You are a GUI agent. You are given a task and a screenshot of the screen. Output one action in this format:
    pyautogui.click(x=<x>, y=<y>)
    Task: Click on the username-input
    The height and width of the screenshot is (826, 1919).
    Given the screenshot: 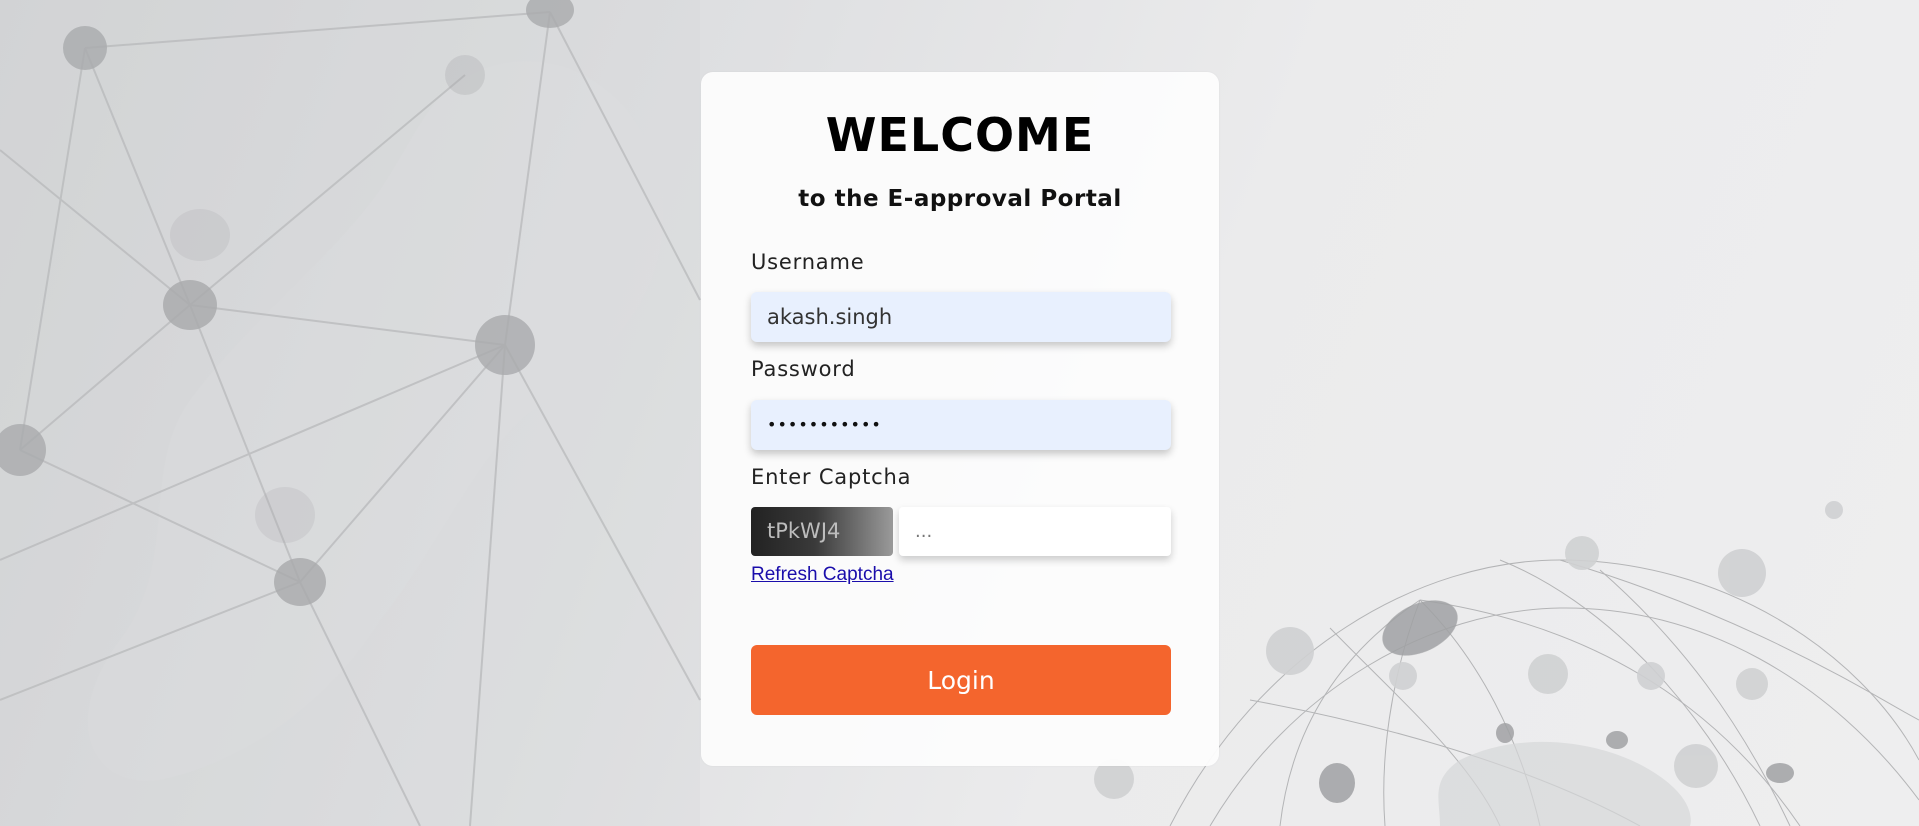 What is the action you would take?
    pyautogui.click(x=961, y=317)
    